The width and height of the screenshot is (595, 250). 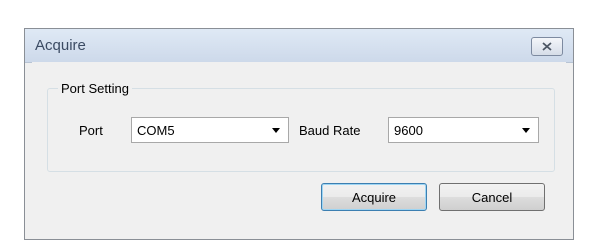 I want to click on port-setting-label: Port Setting, so click(x=95, y=88).